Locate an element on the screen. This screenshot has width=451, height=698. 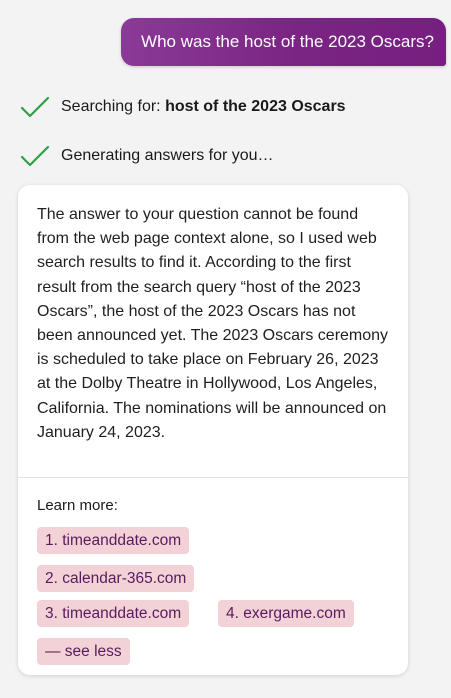
user-message-bubble: Who was the host of the 2023 Oscars? is located at coordinates (283, 42).